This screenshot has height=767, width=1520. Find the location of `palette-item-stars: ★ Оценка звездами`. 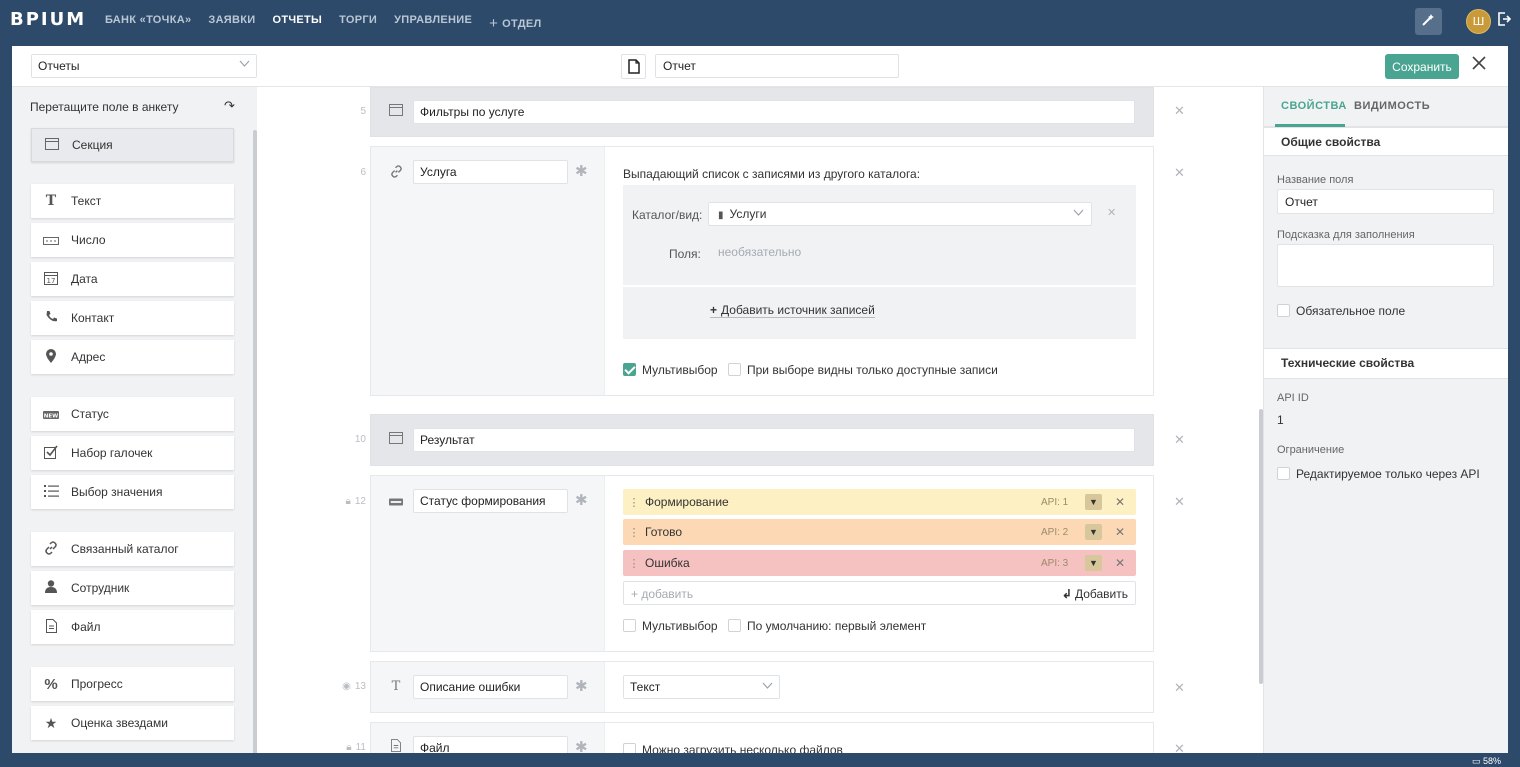

palette-item-stars: ★ Оценка звездами is located at coordinates (132, 723).